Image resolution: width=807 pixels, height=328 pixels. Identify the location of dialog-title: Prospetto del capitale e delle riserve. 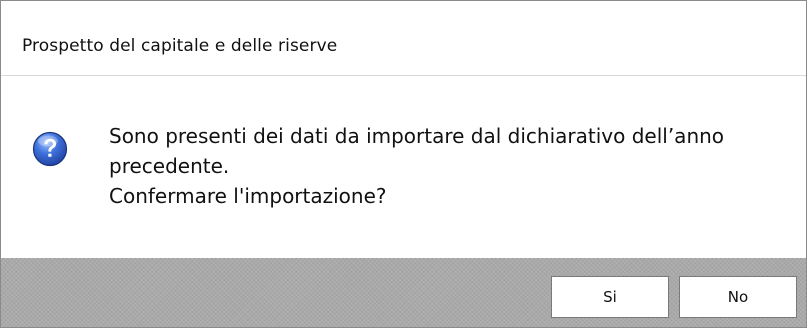
(180, 46).